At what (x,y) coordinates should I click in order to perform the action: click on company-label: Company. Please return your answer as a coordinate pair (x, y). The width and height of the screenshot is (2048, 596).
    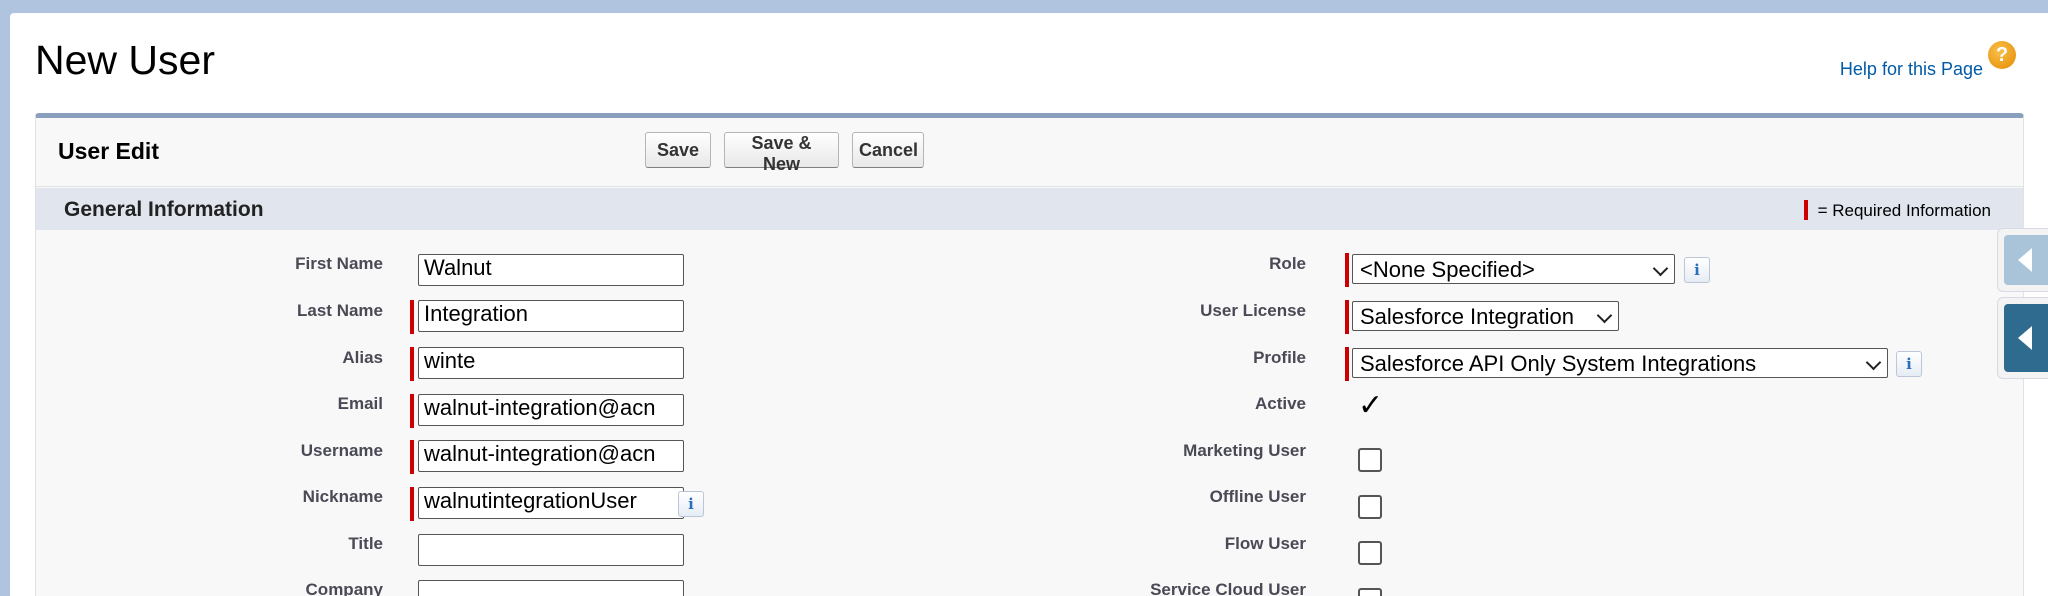
    Looking at the image, I should click on (344, 588).